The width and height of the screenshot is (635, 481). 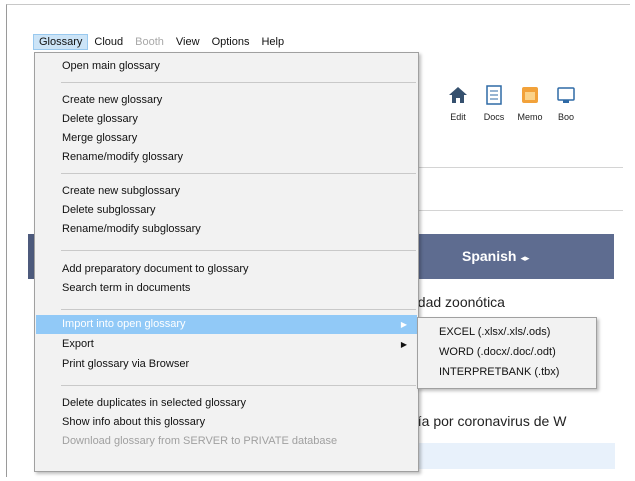 What do you see at coordinates (525, 258) in the screenshot?
I see `sort-arrows-icon: ◂▸` at bounding box center [525, 258].